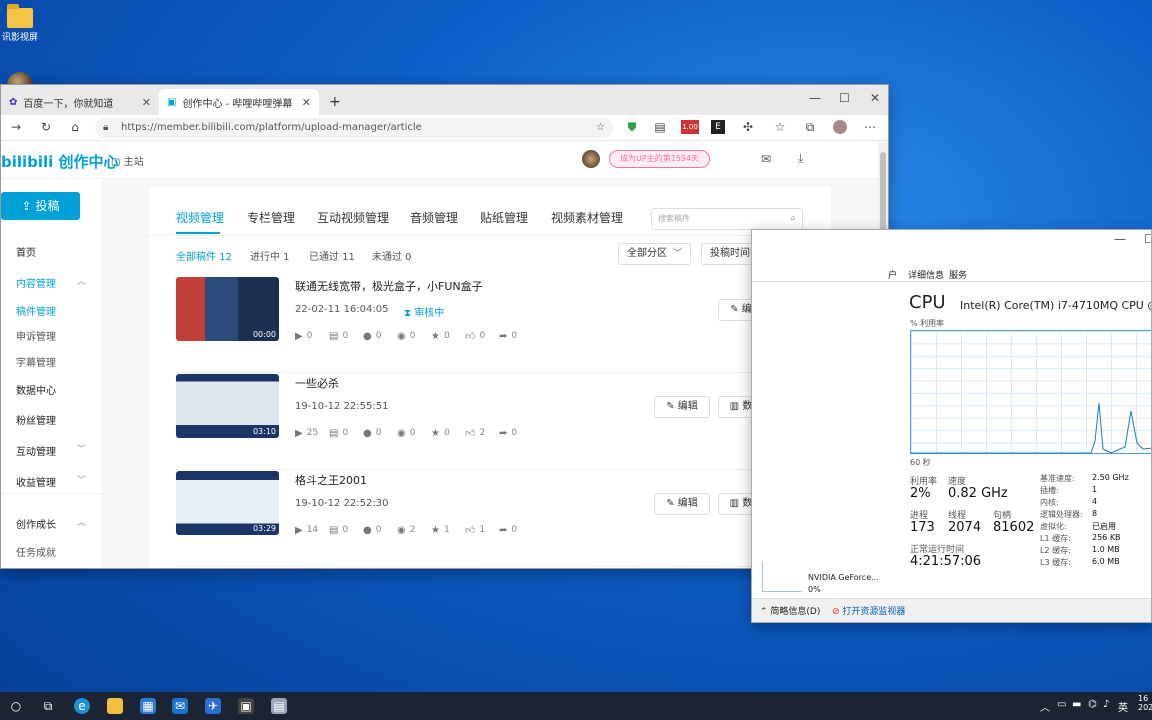  What do you see at coordinates (227, 309) in the screenshot?
I see `video-thumbnail: 00:00` at bounding box center [227, 309].